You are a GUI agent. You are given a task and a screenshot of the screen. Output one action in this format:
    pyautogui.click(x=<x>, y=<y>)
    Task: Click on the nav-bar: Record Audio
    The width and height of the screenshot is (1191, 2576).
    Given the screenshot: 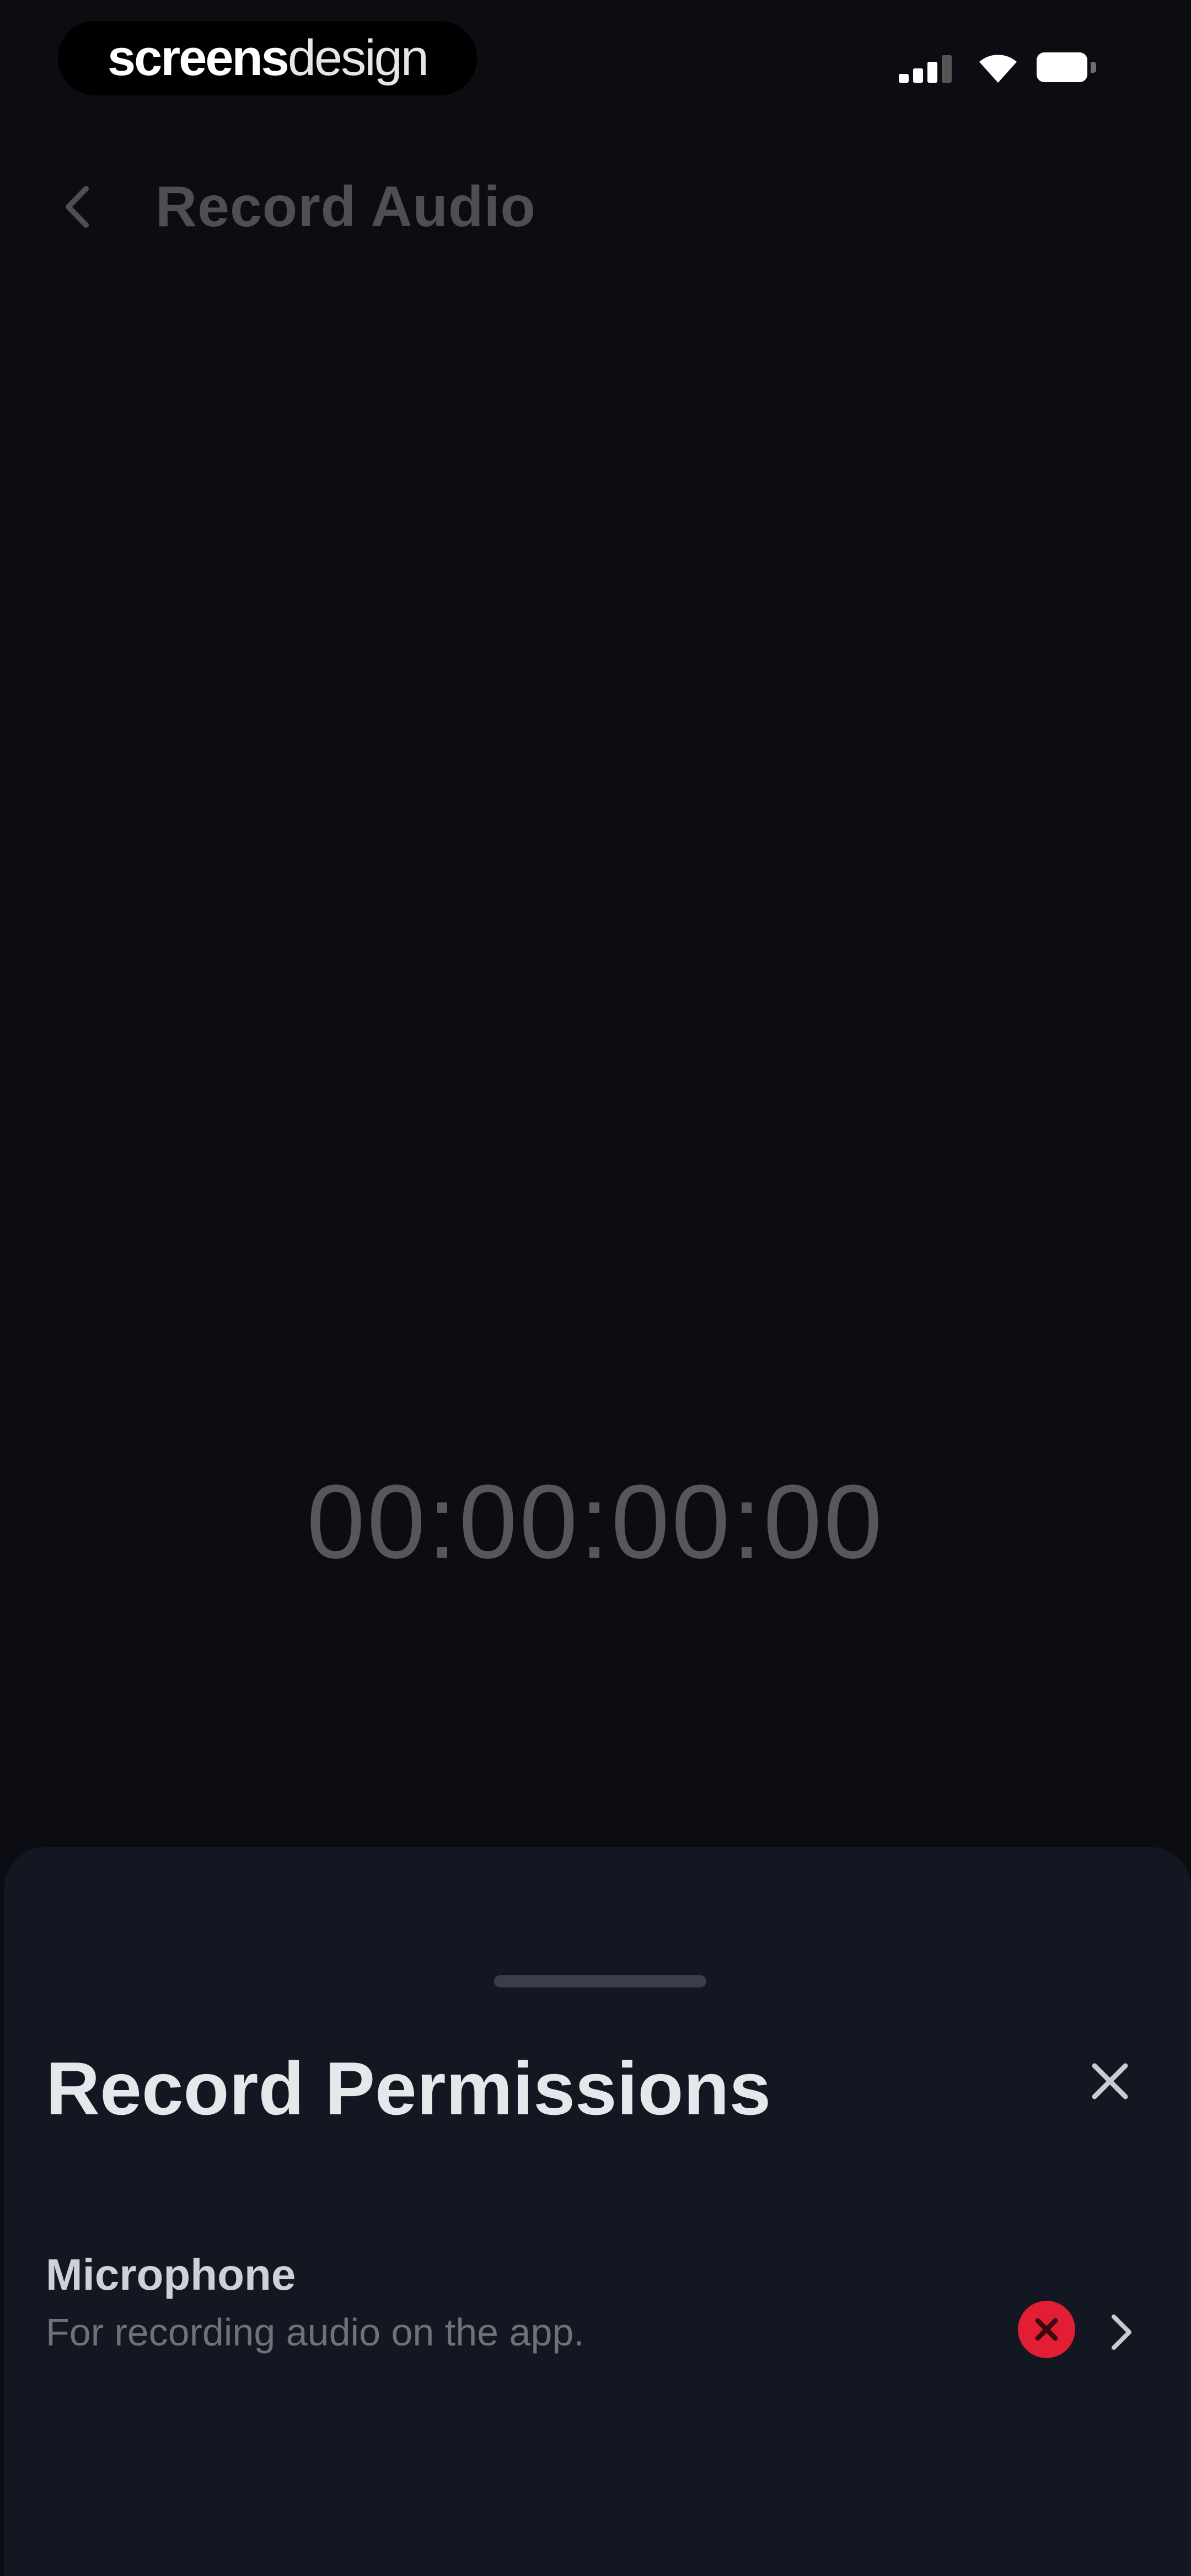 What is the action you would take?
    pyautogui.click(x=595, y=209)
    